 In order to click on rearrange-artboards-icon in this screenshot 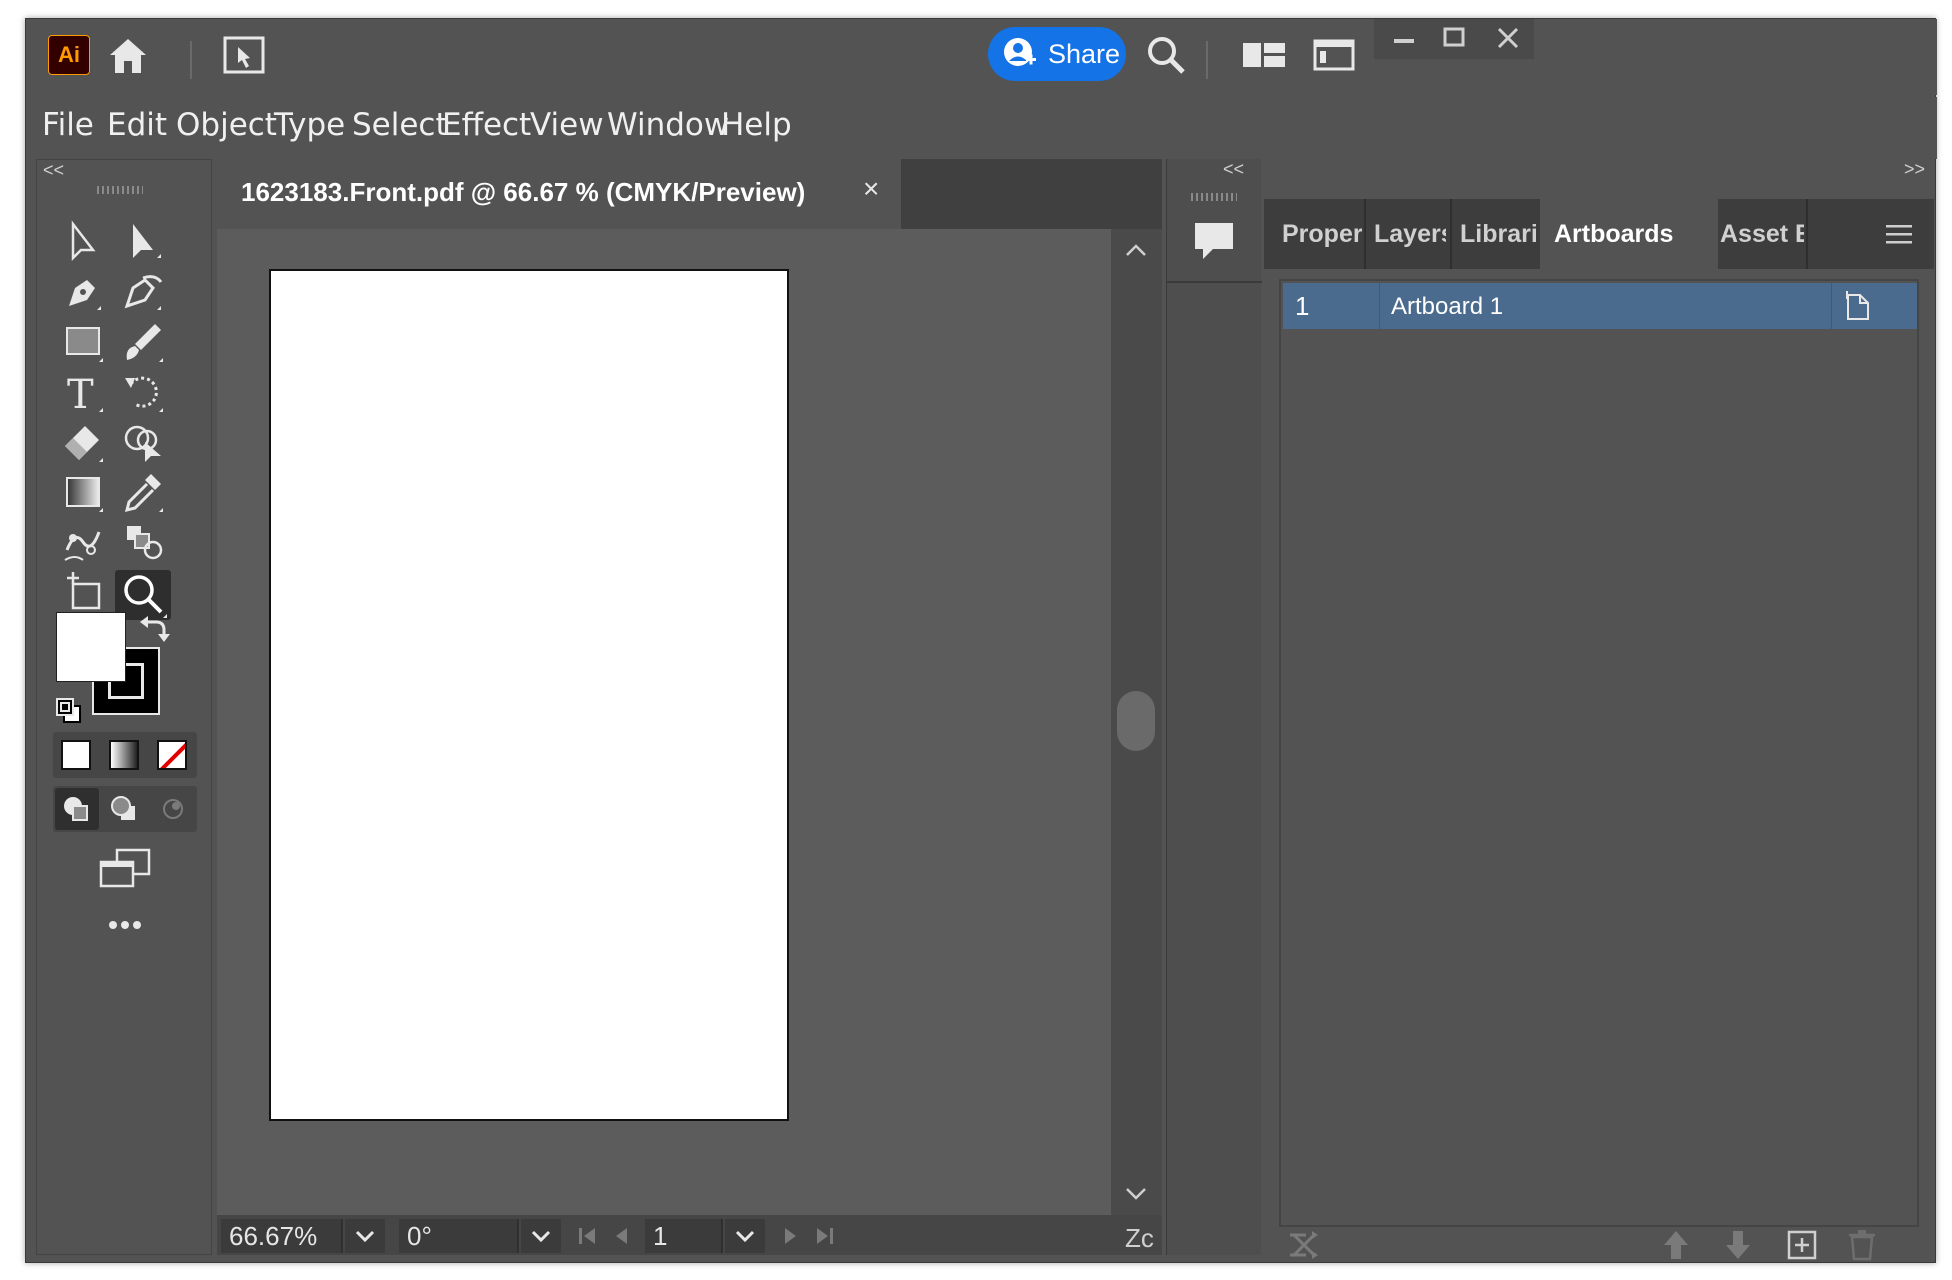, I will do `click(1304, 1245)`.